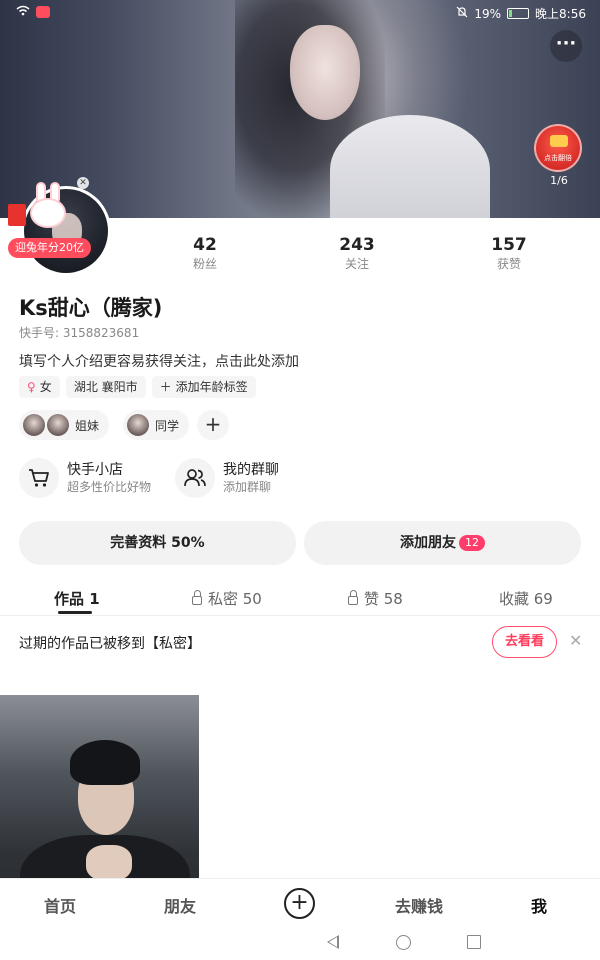 The width and height of the screenshot is (600, 960). Describe the element at coordinates (539, 905) in the screenshot. I see `nav-me: 我` at that location.